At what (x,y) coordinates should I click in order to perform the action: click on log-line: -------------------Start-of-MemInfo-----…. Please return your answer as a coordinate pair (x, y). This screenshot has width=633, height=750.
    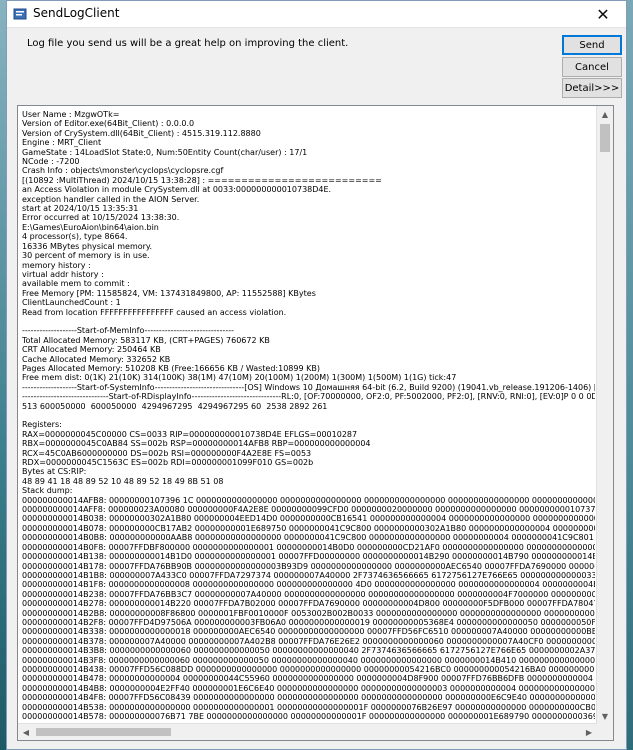
    Looking at the image, I should click on (128, 331).